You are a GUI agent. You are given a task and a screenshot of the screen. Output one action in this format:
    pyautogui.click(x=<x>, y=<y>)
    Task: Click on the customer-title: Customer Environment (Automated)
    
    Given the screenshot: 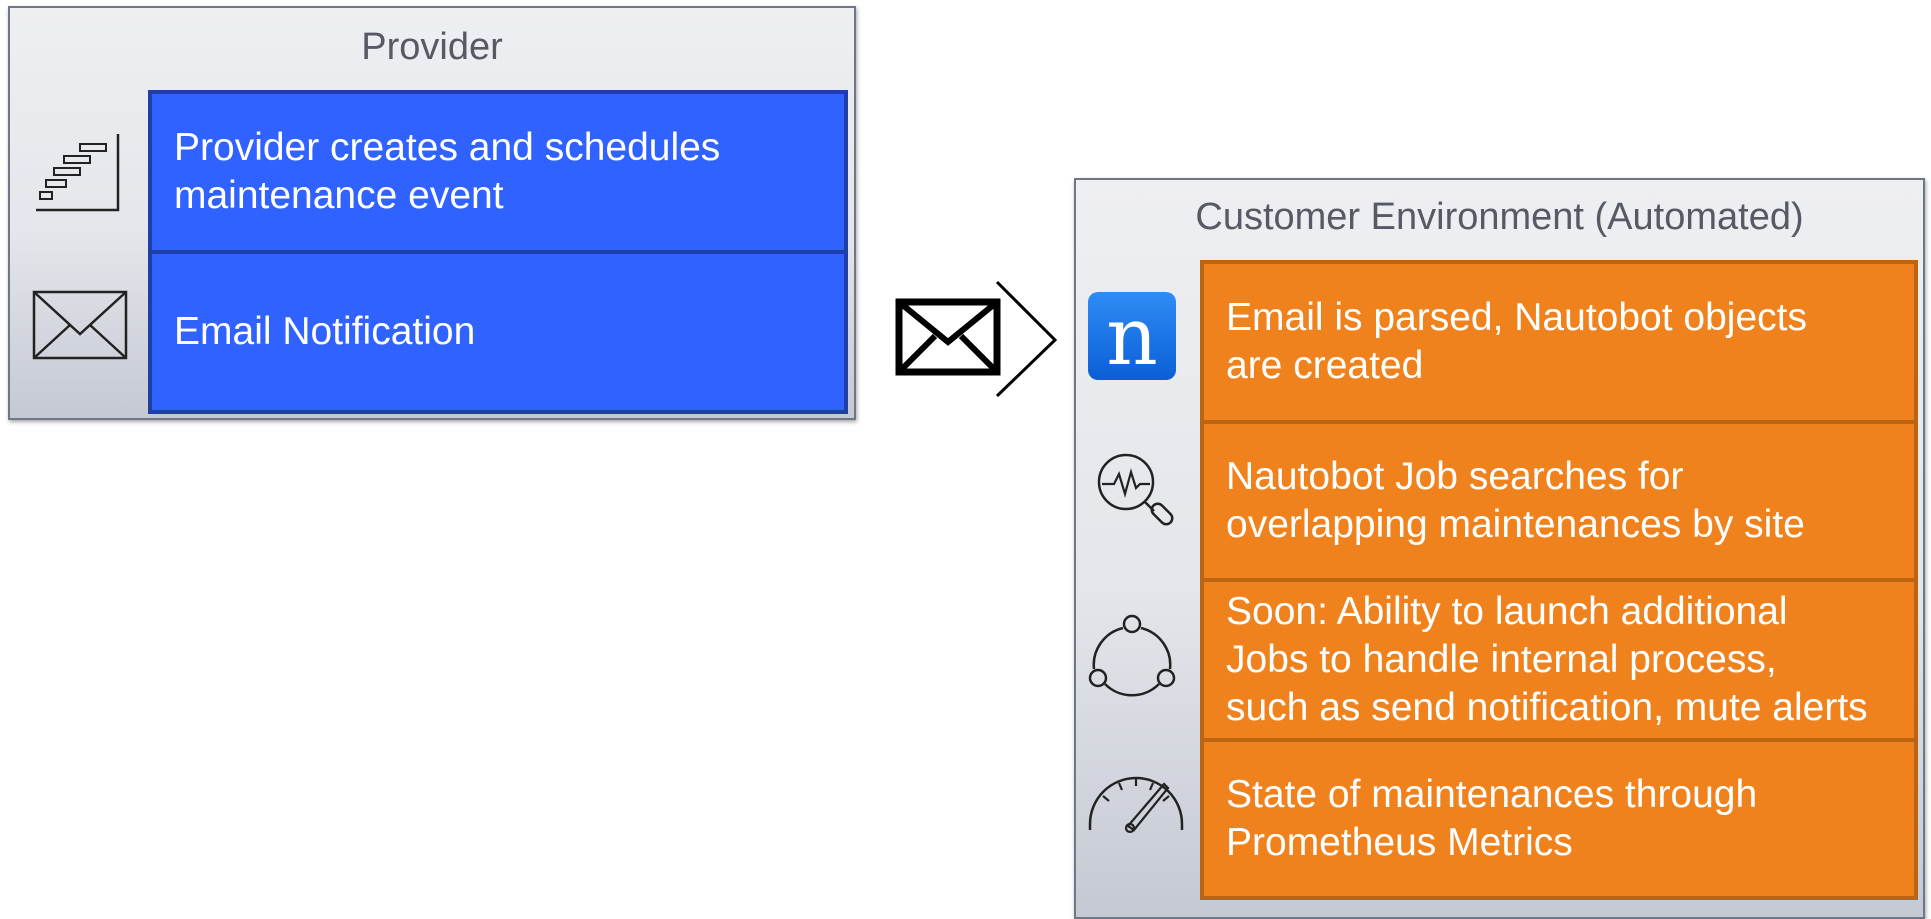 What is the action you would take?
    pyautogui.click(x=1499, y=217)
    